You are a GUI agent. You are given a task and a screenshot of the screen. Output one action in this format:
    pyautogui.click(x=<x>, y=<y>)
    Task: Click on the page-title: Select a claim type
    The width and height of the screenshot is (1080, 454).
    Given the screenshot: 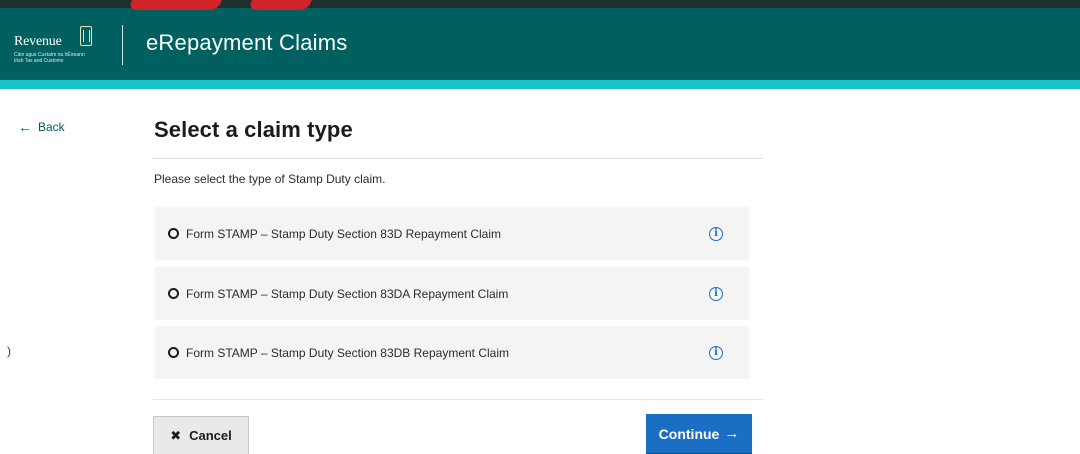 What is the action you would take?
    pyautogui.click(x=253, y=129)
    